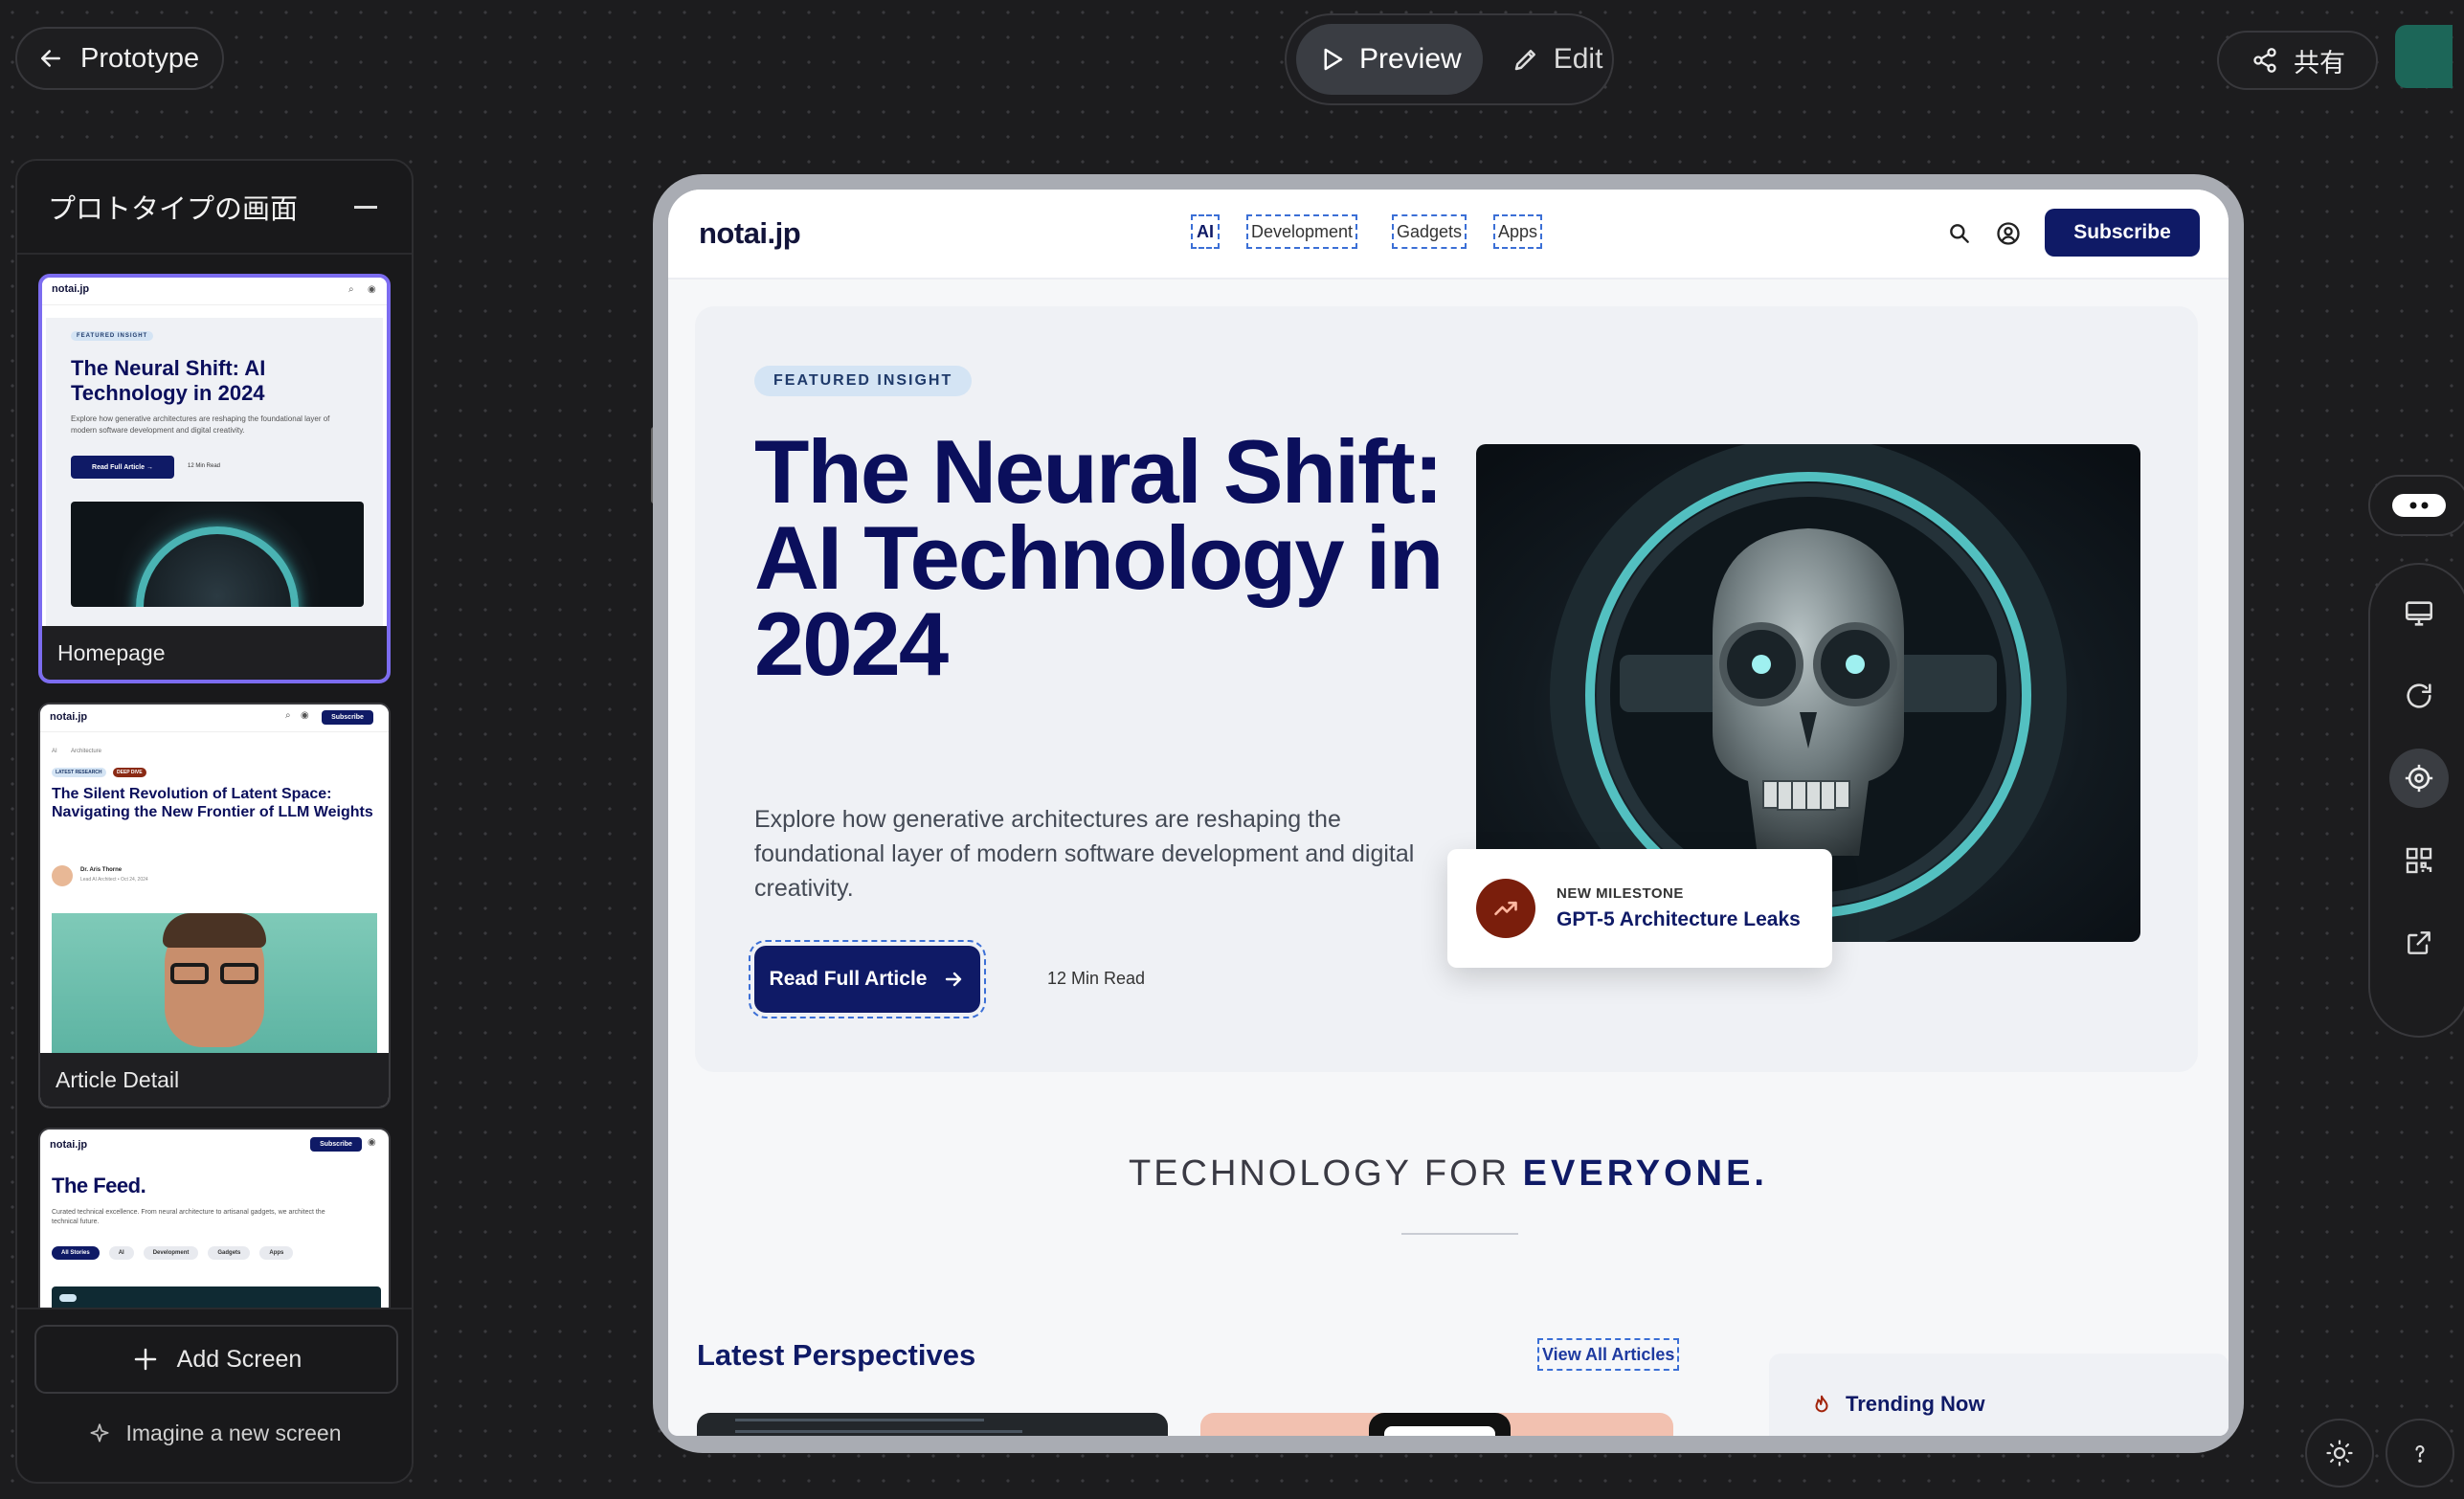 This screenshot has width=2464, height=1499. Describe the element at coordinates (217, 1297) in the screenshot. I see `thumb-feed-image` at that location.